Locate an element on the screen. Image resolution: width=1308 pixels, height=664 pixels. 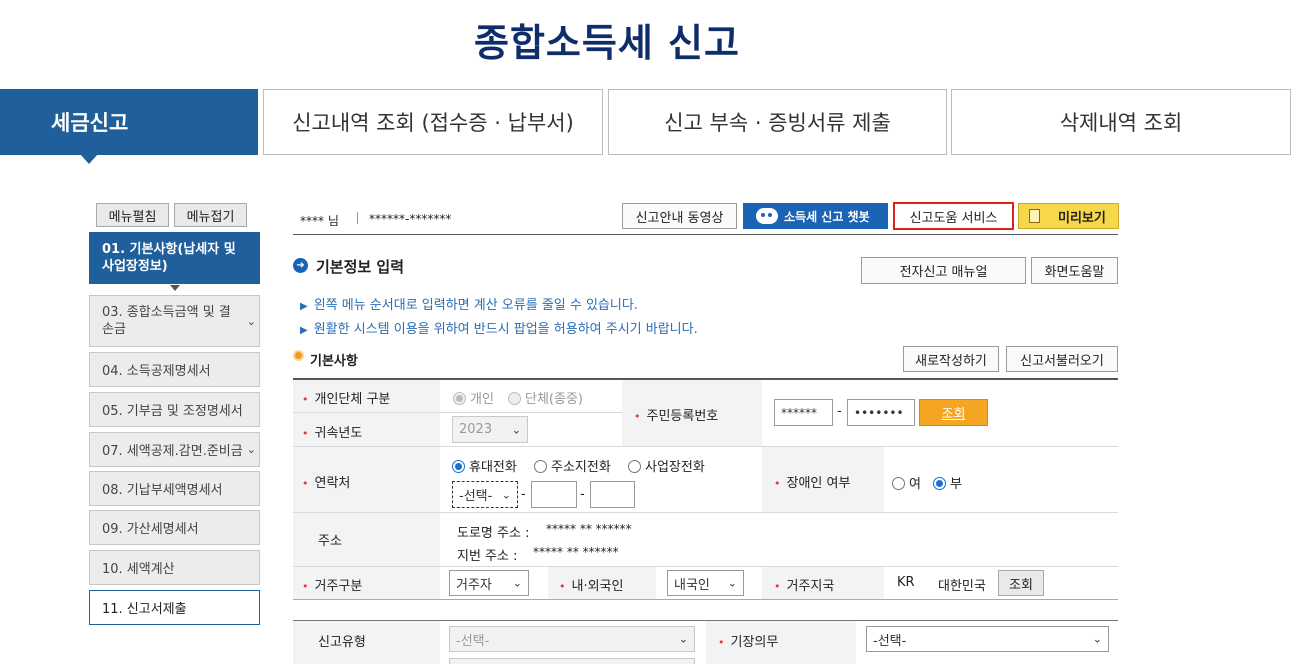
report-type-label: 신고유형 is located at coordinates (342, 642).